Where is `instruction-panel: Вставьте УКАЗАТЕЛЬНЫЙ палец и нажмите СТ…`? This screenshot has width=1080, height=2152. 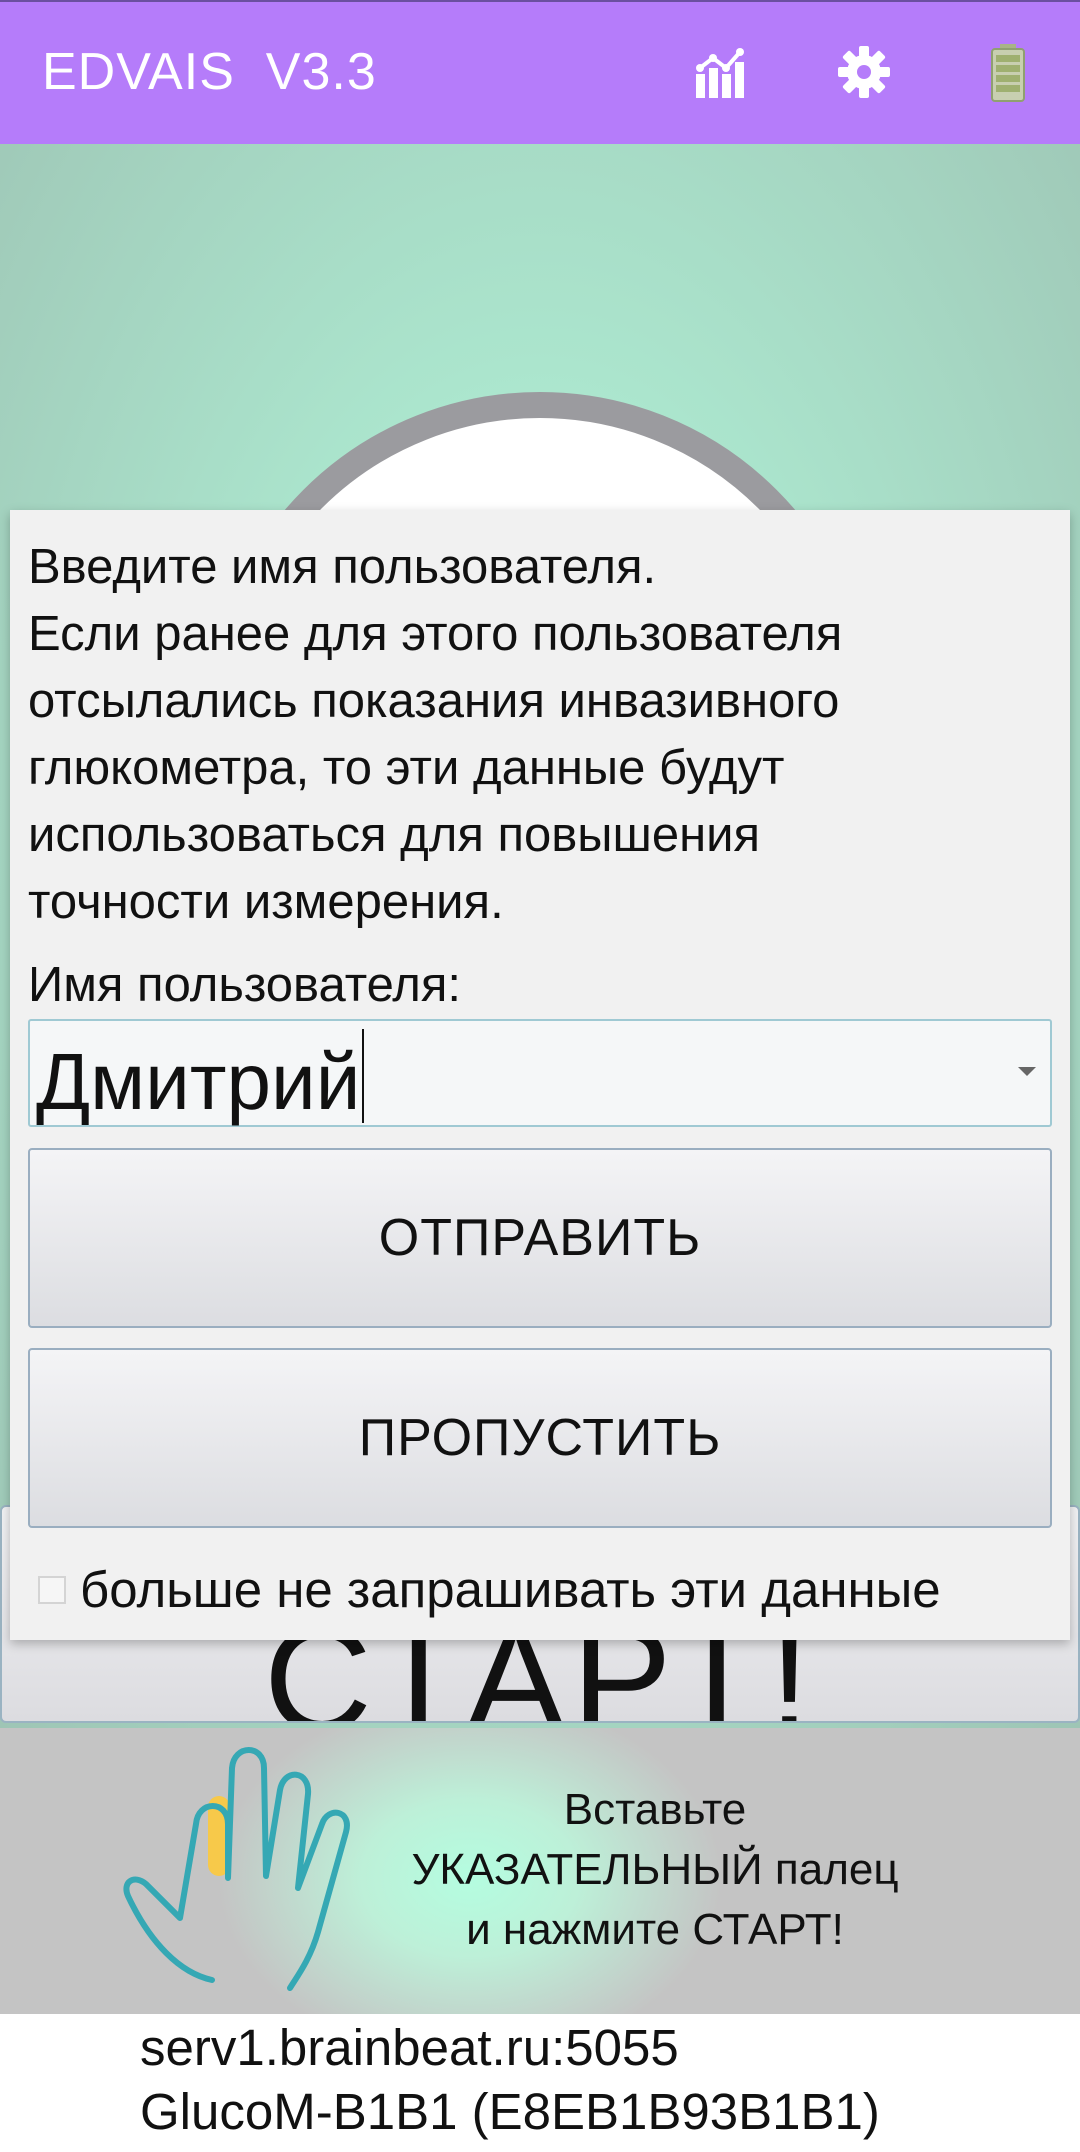
instruction-panel: Вставьте УКАЗАТЕЛЬНЫЙ палец и нажмите СТ… is located at coordinates (540, 1871).